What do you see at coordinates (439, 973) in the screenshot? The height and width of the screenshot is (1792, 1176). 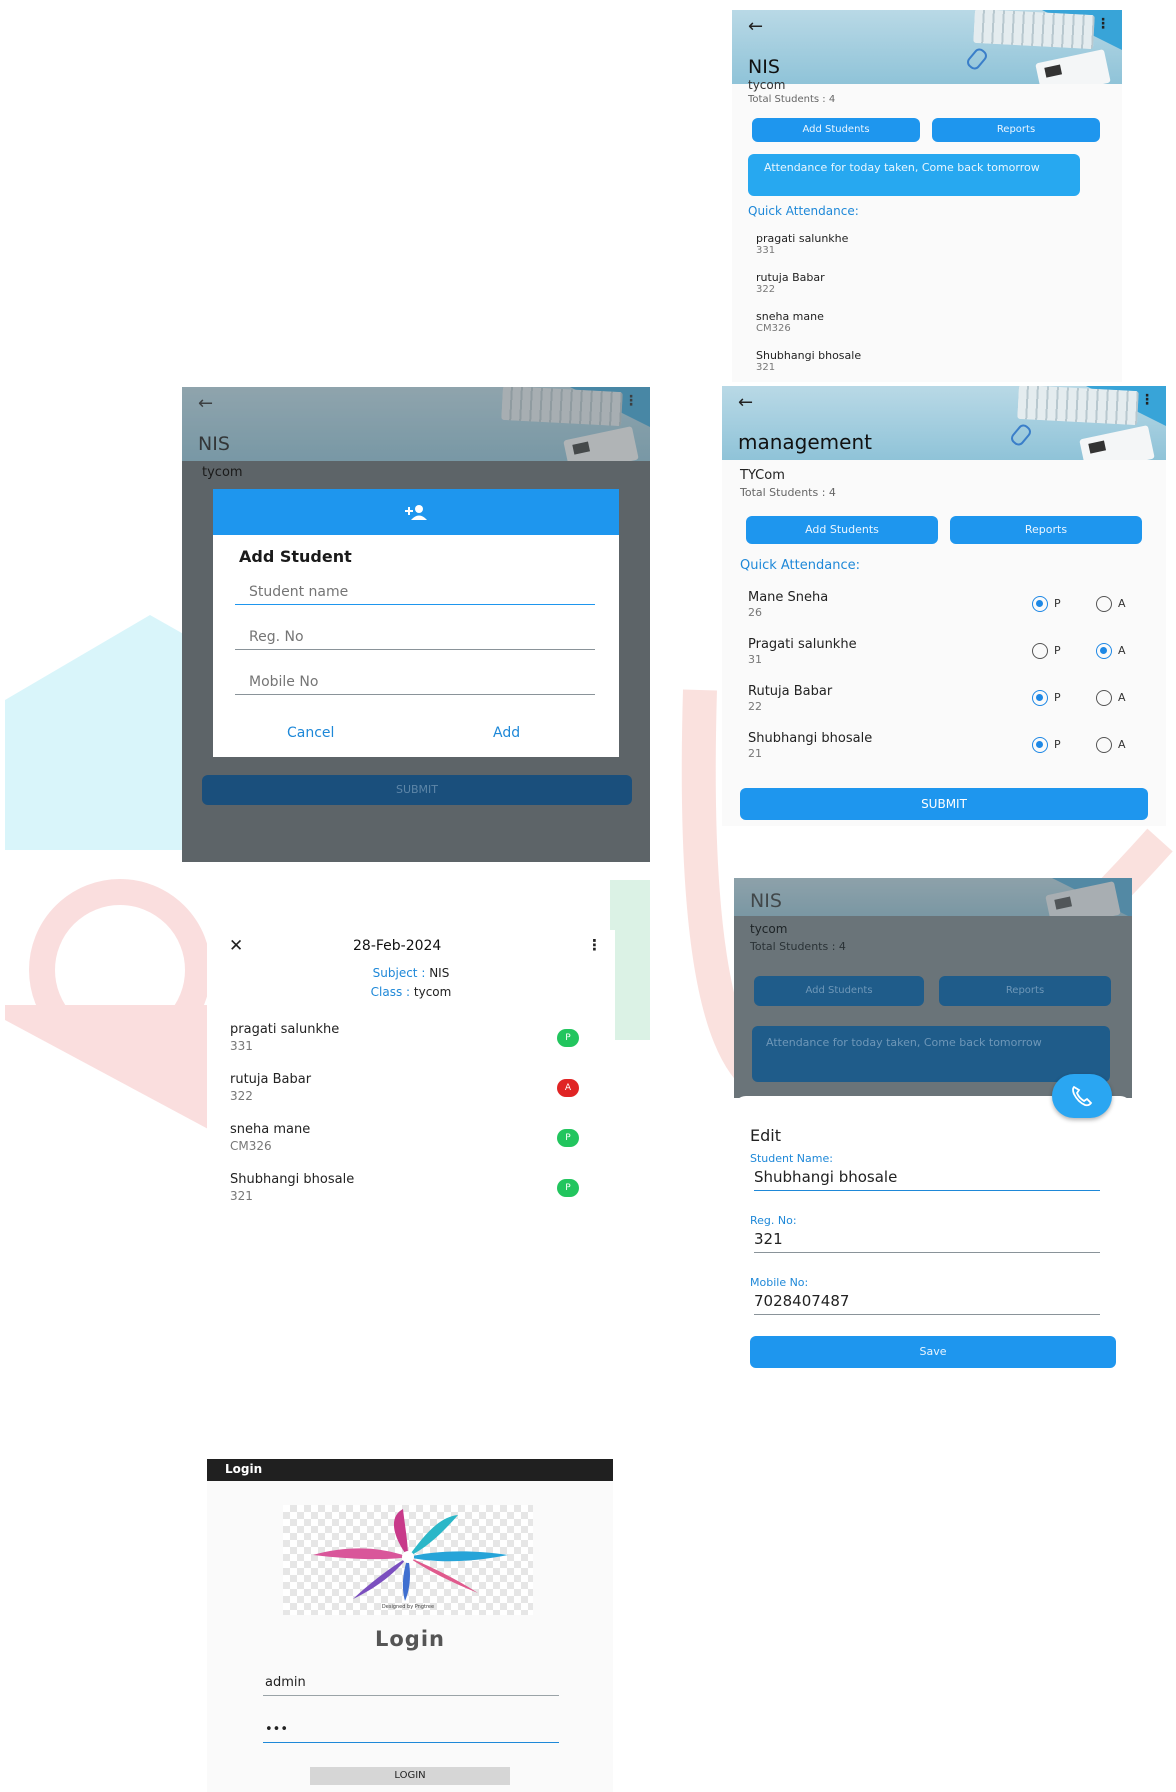 I see `subject-value: NIS` at bounding box center [439, 973].